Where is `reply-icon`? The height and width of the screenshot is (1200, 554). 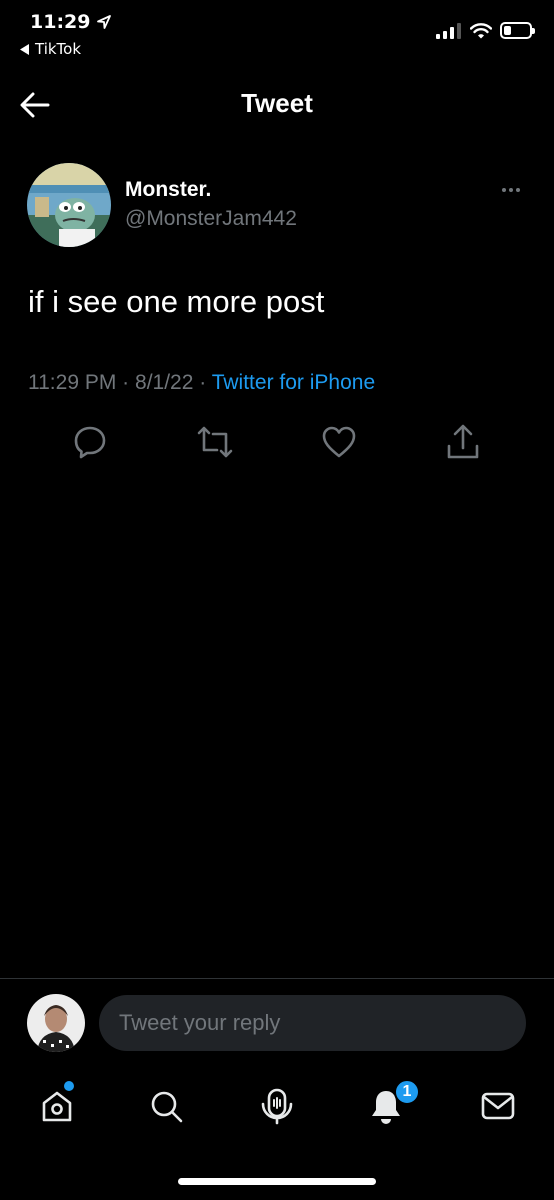 reply-icon is located at coordinates (90, 442).